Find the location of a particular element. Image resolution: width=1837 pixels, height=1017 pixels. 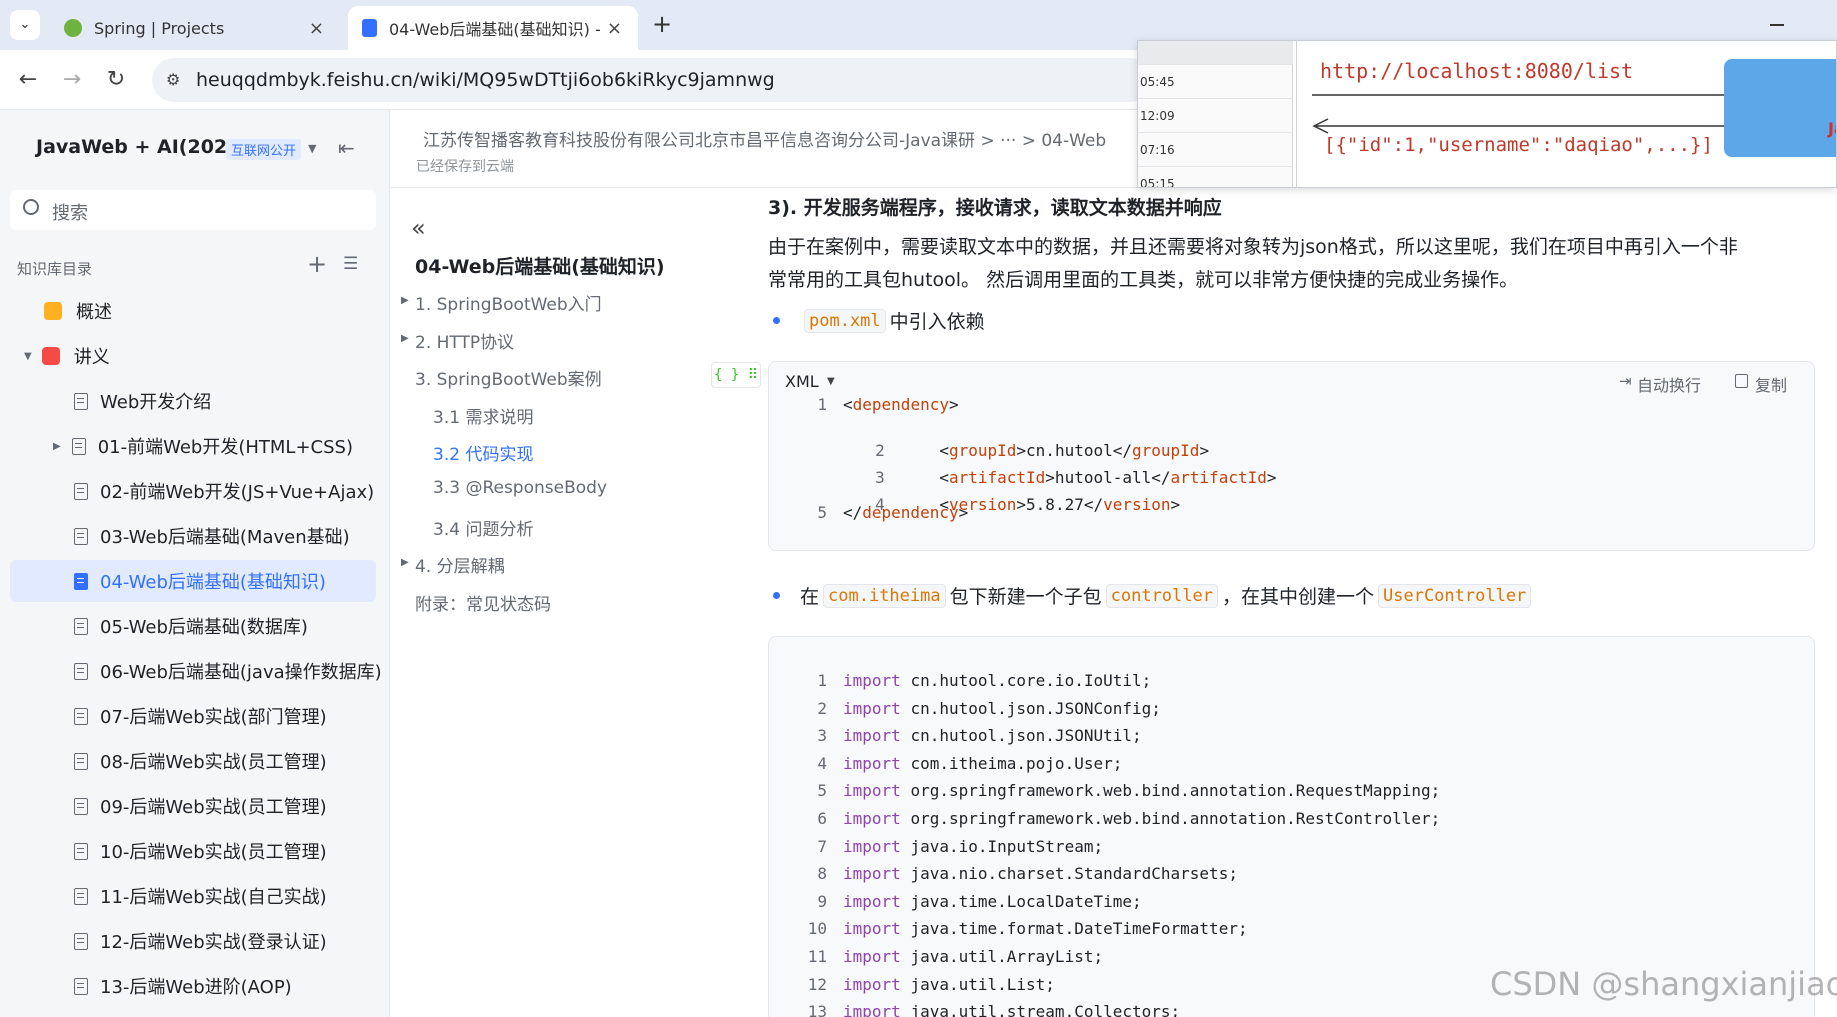

code-line: 3 import cn.hutool.json.JSONUtil; is located at coordinates (979, 736).